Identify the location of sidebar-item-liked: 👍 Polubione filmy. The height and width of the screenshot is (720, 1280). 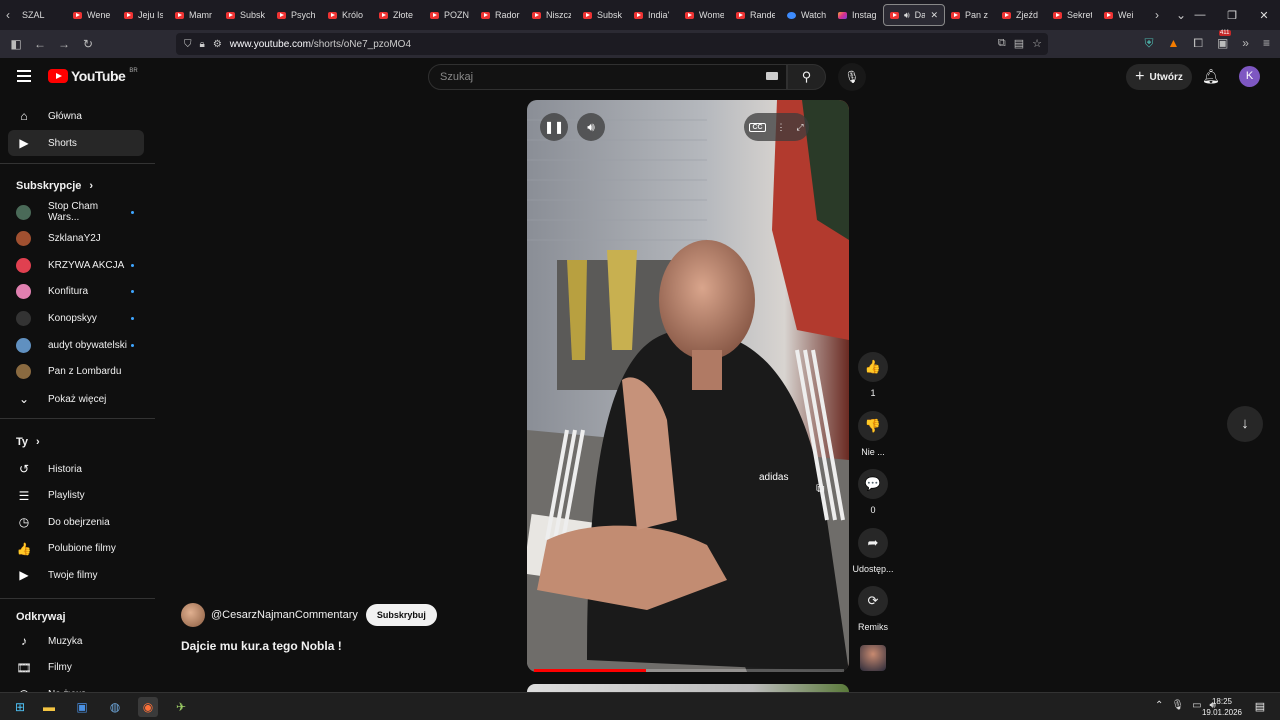
(76, 549).